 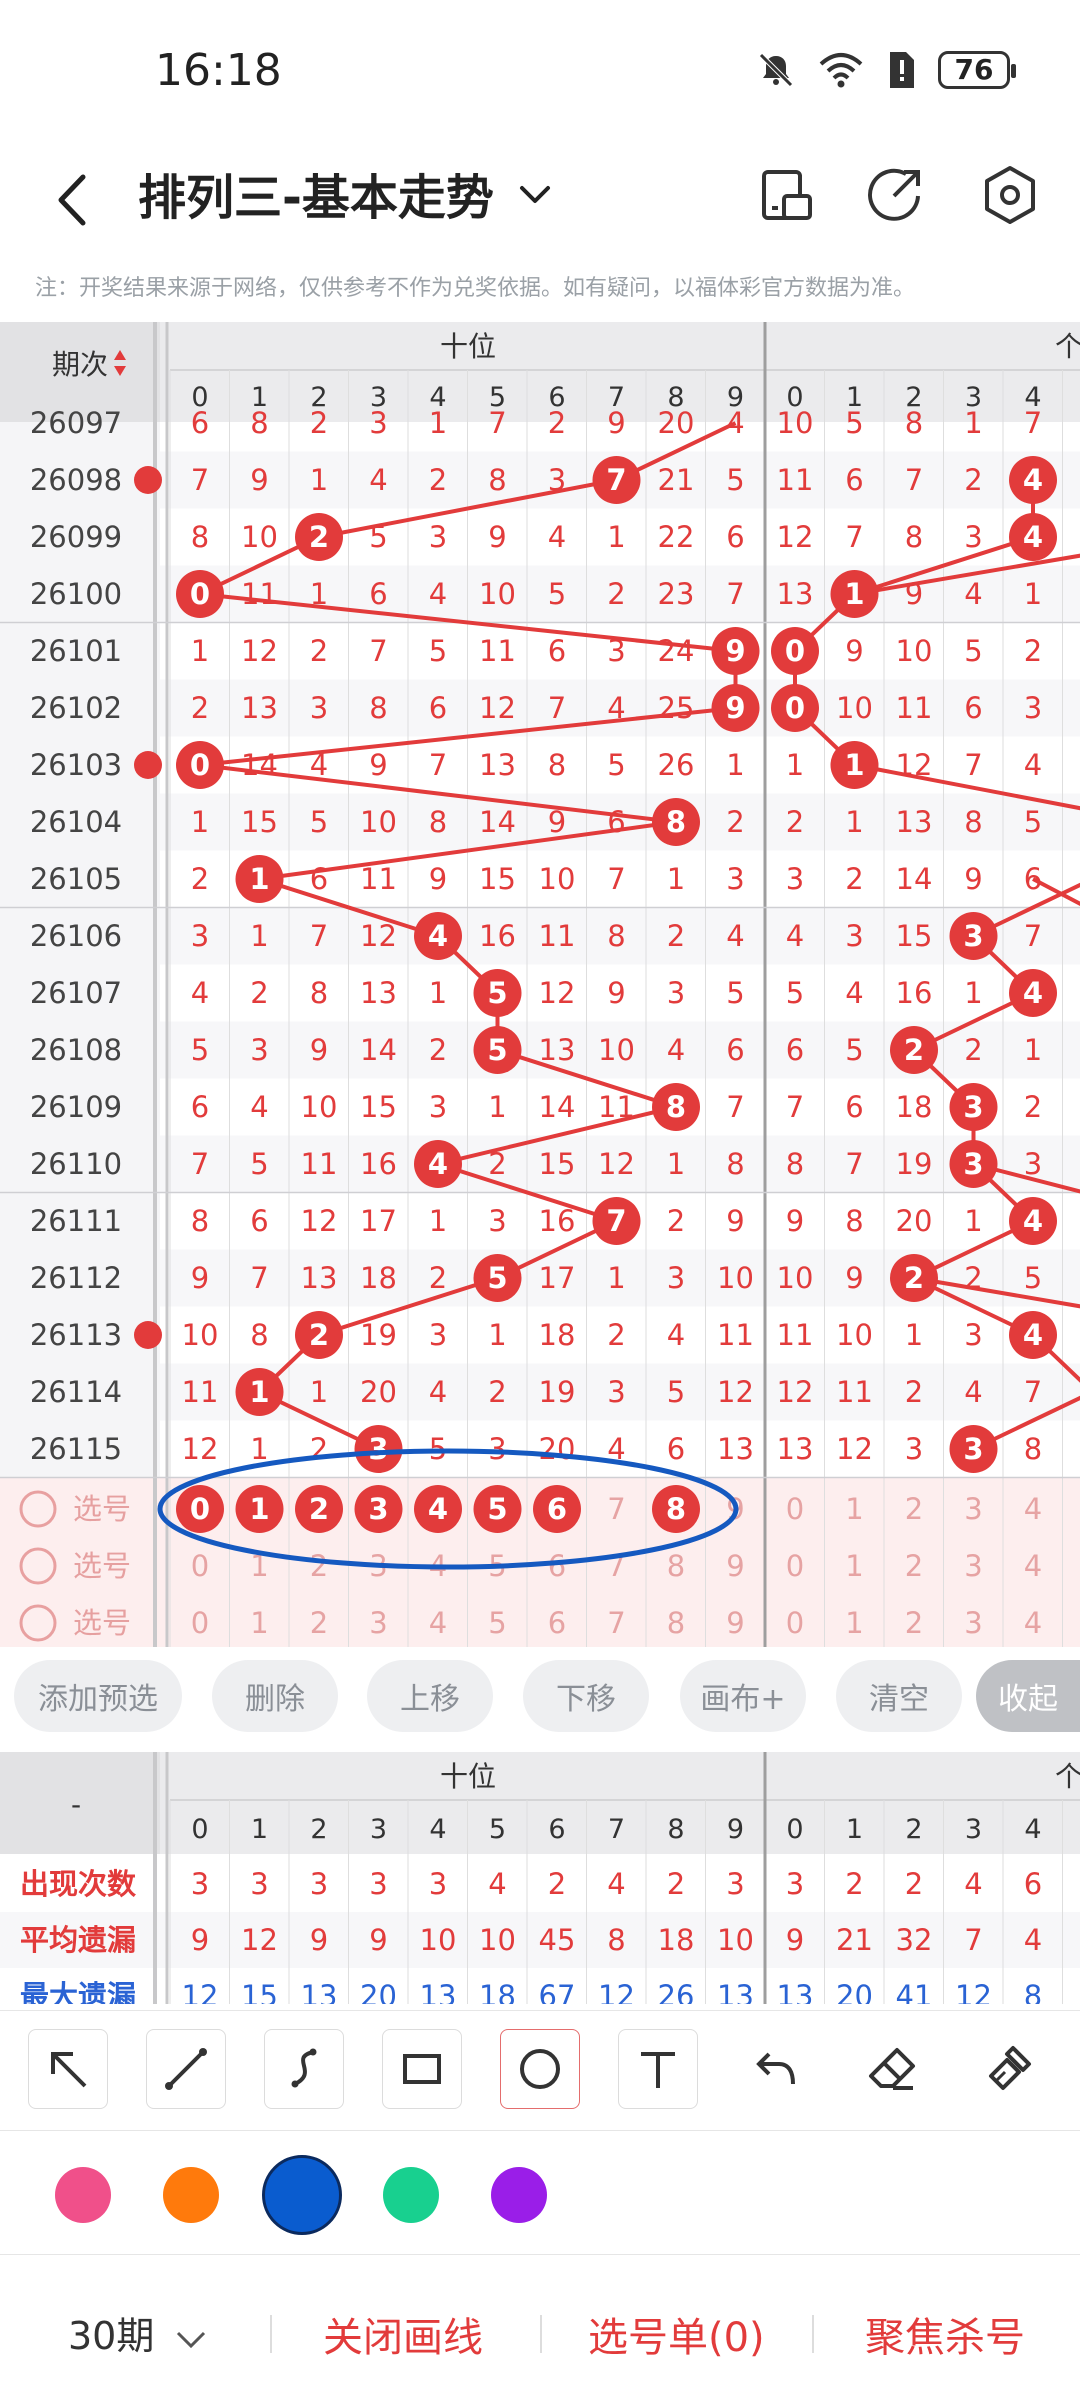 I want to click on stats-cell: 13, so click(x=795, y=1991).